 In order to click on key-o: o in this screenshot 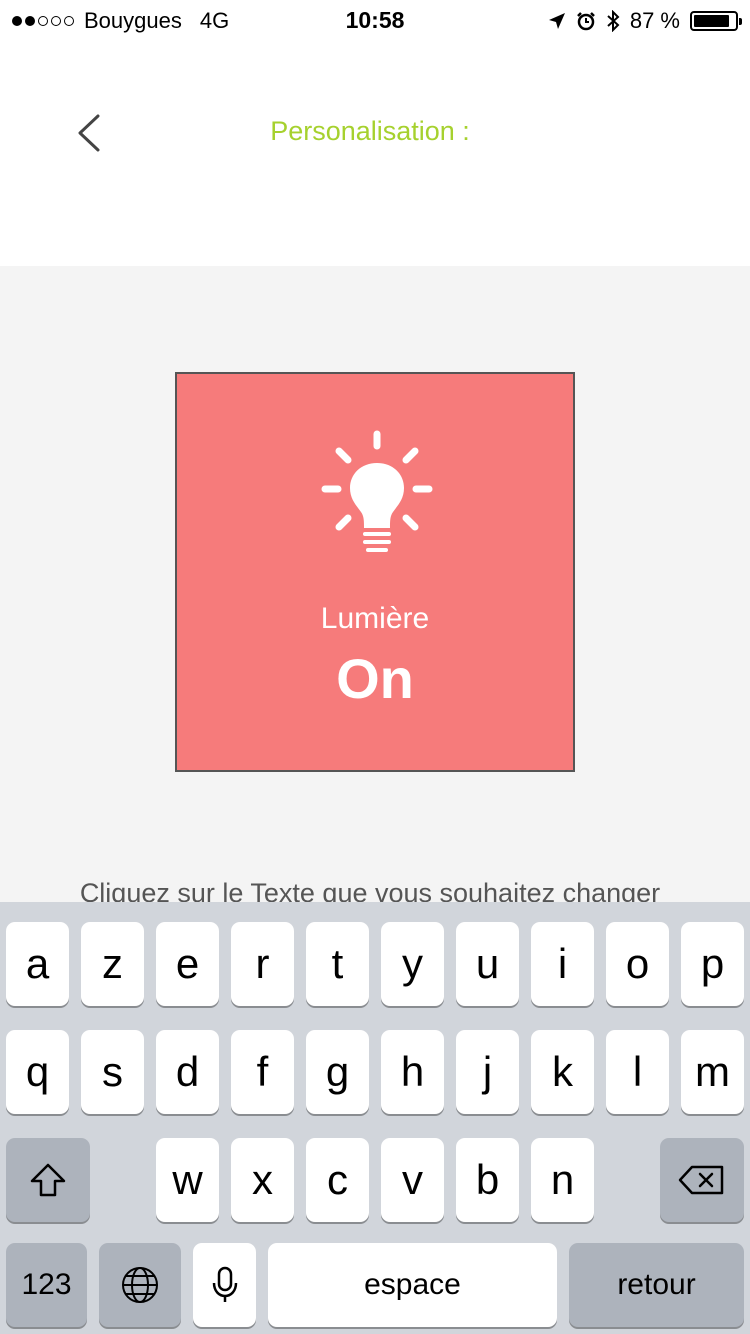, I will do `click(637, 964)`.